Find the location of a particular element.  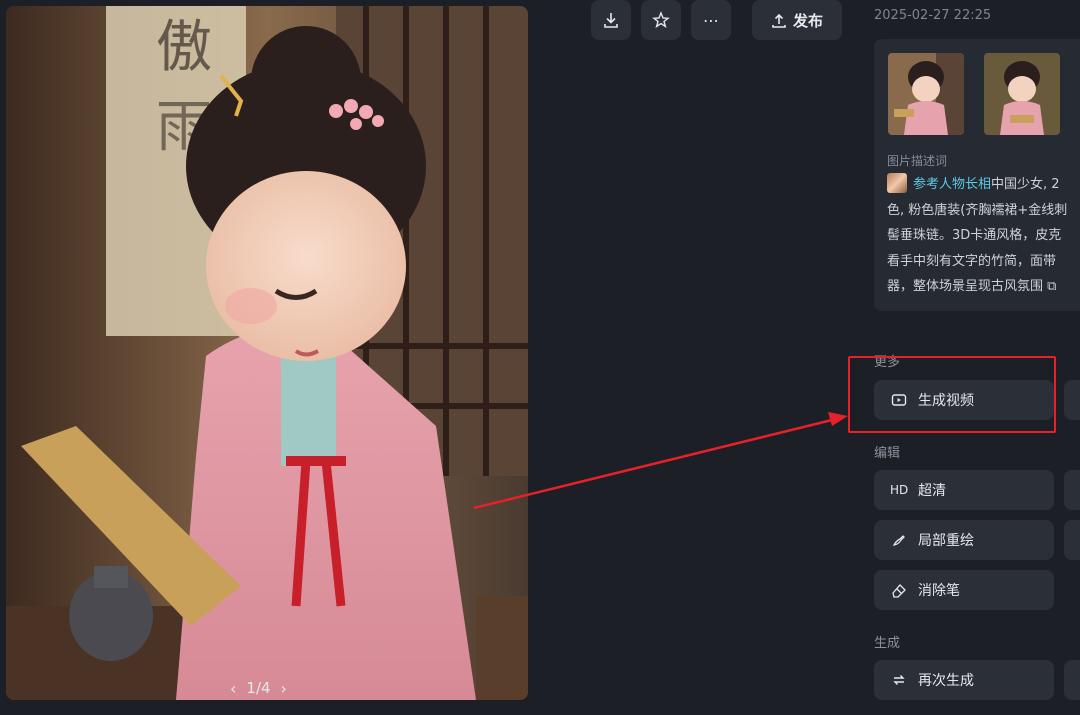

more-icon: ⋯ is located at coordinates (711, 20).